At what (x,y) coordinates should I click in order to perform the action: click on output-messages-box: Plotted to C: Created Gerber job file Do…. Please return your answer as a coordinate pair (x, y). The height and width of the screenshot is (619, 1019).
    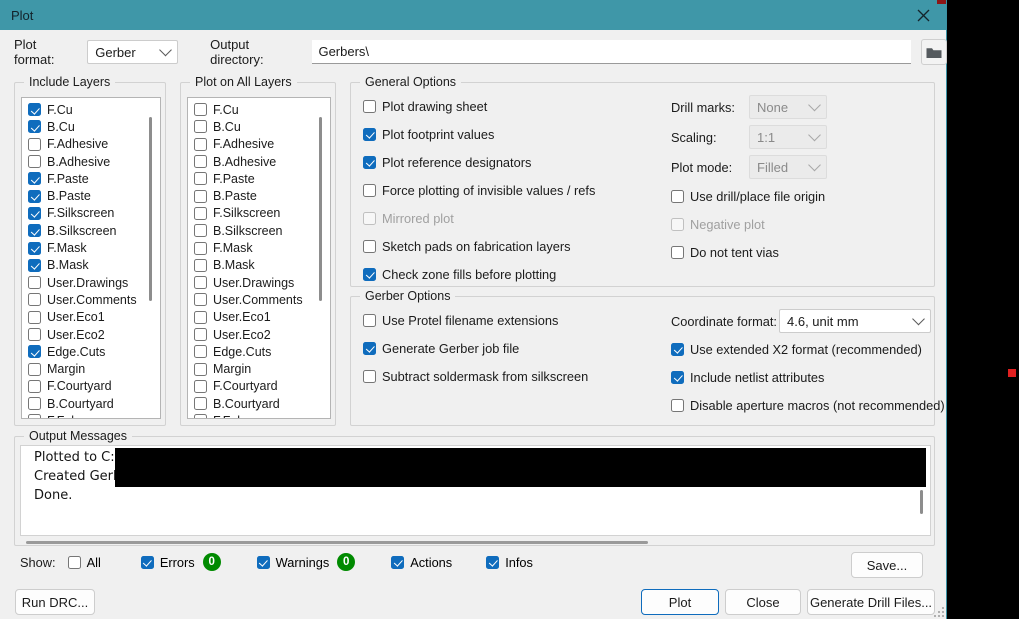
    Looking at the image, I should click on (475, 490).